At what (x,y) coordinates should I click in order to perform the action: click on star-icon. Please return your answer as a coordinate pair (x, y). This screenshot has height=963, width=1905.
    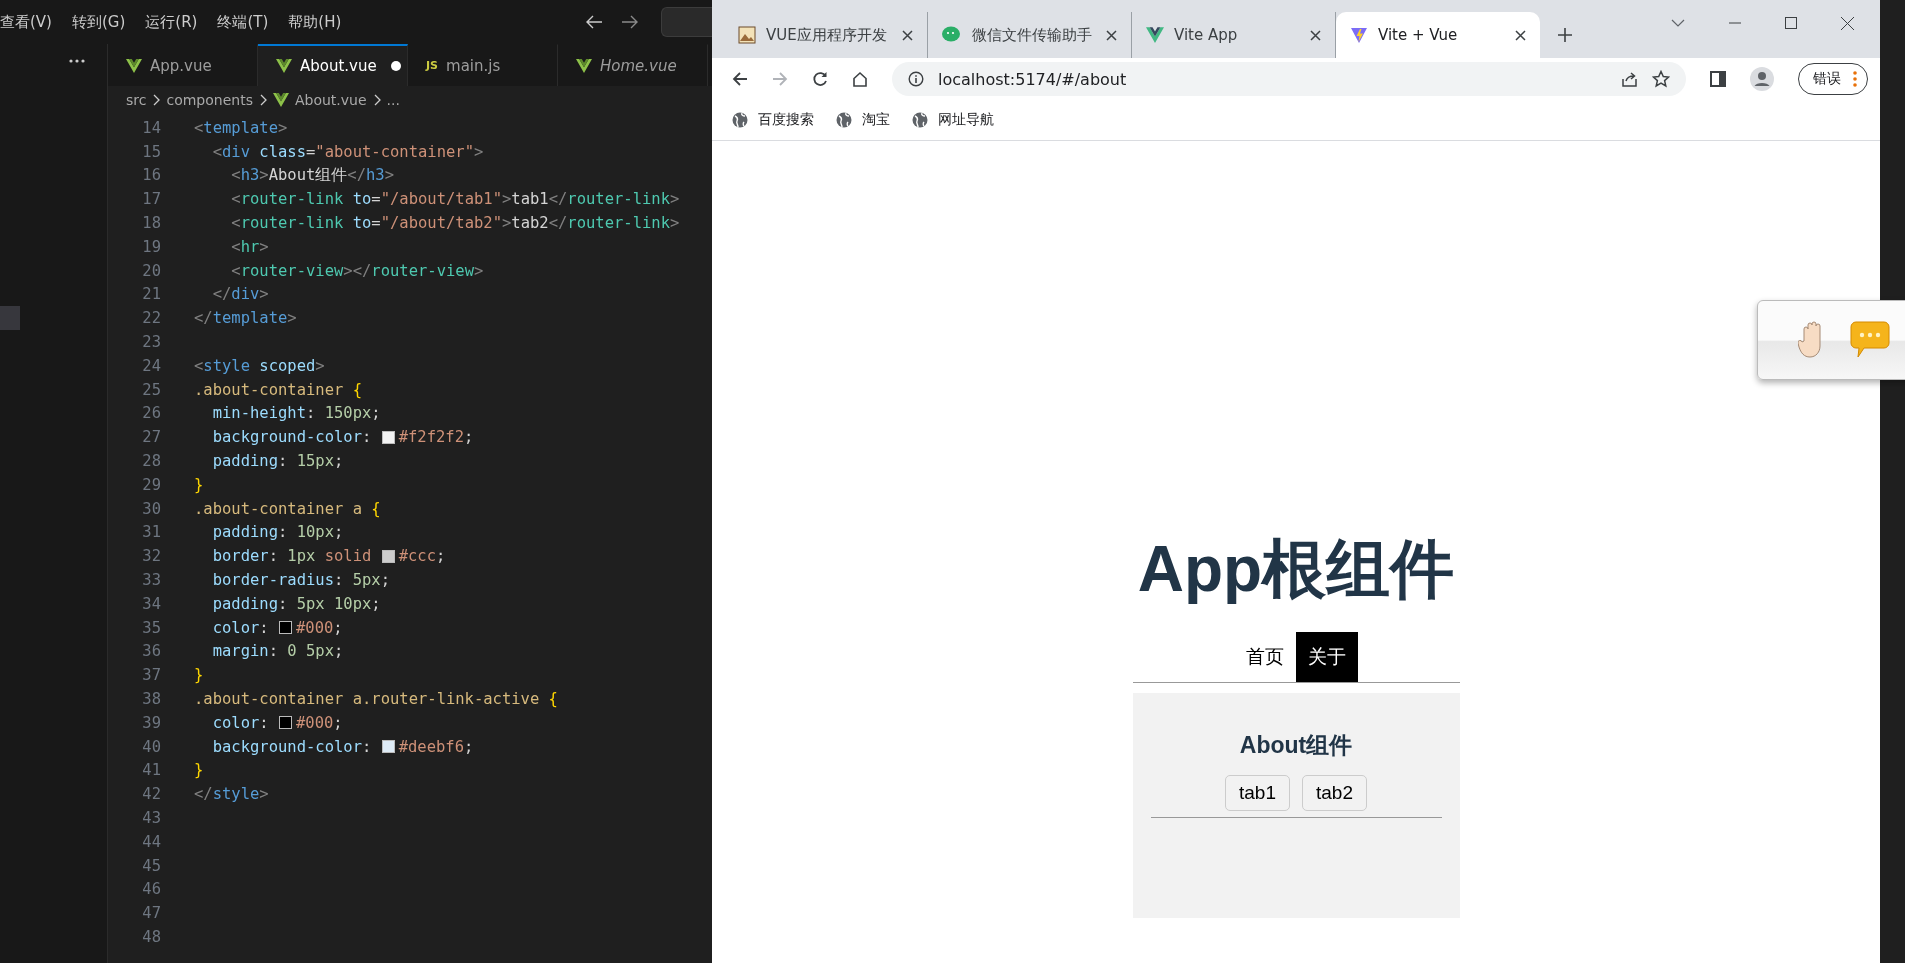
    Looking at the image, I should click on (1661, 79).